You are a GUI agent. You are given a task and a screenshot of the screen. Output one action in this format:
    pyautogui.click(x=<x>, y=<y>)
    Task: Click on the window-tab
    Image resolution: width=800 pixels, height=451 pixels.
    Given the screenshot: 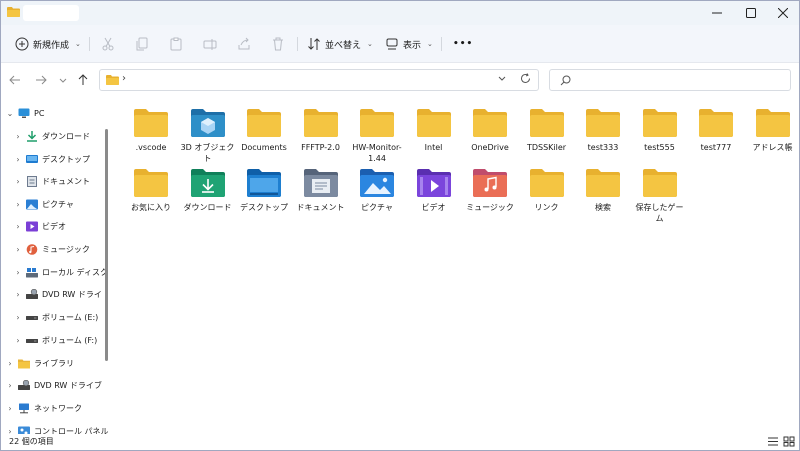 What is the action you would take?
    pyautogui.click(x=51, y=13)
    